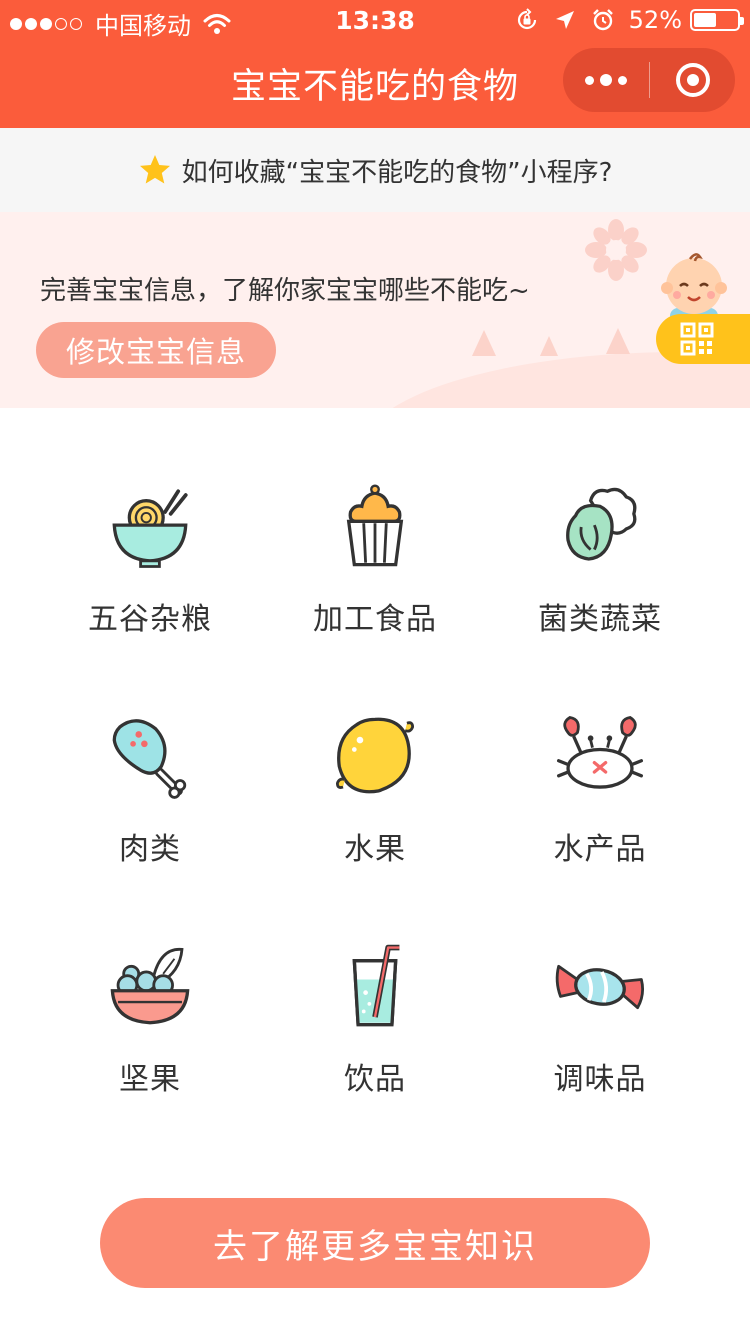 The image size is (750, 1334). What do you see at coordinates (375, 619) in the screenshot?
I see `category-label: 加工食品` at bounding box center [375, 619].